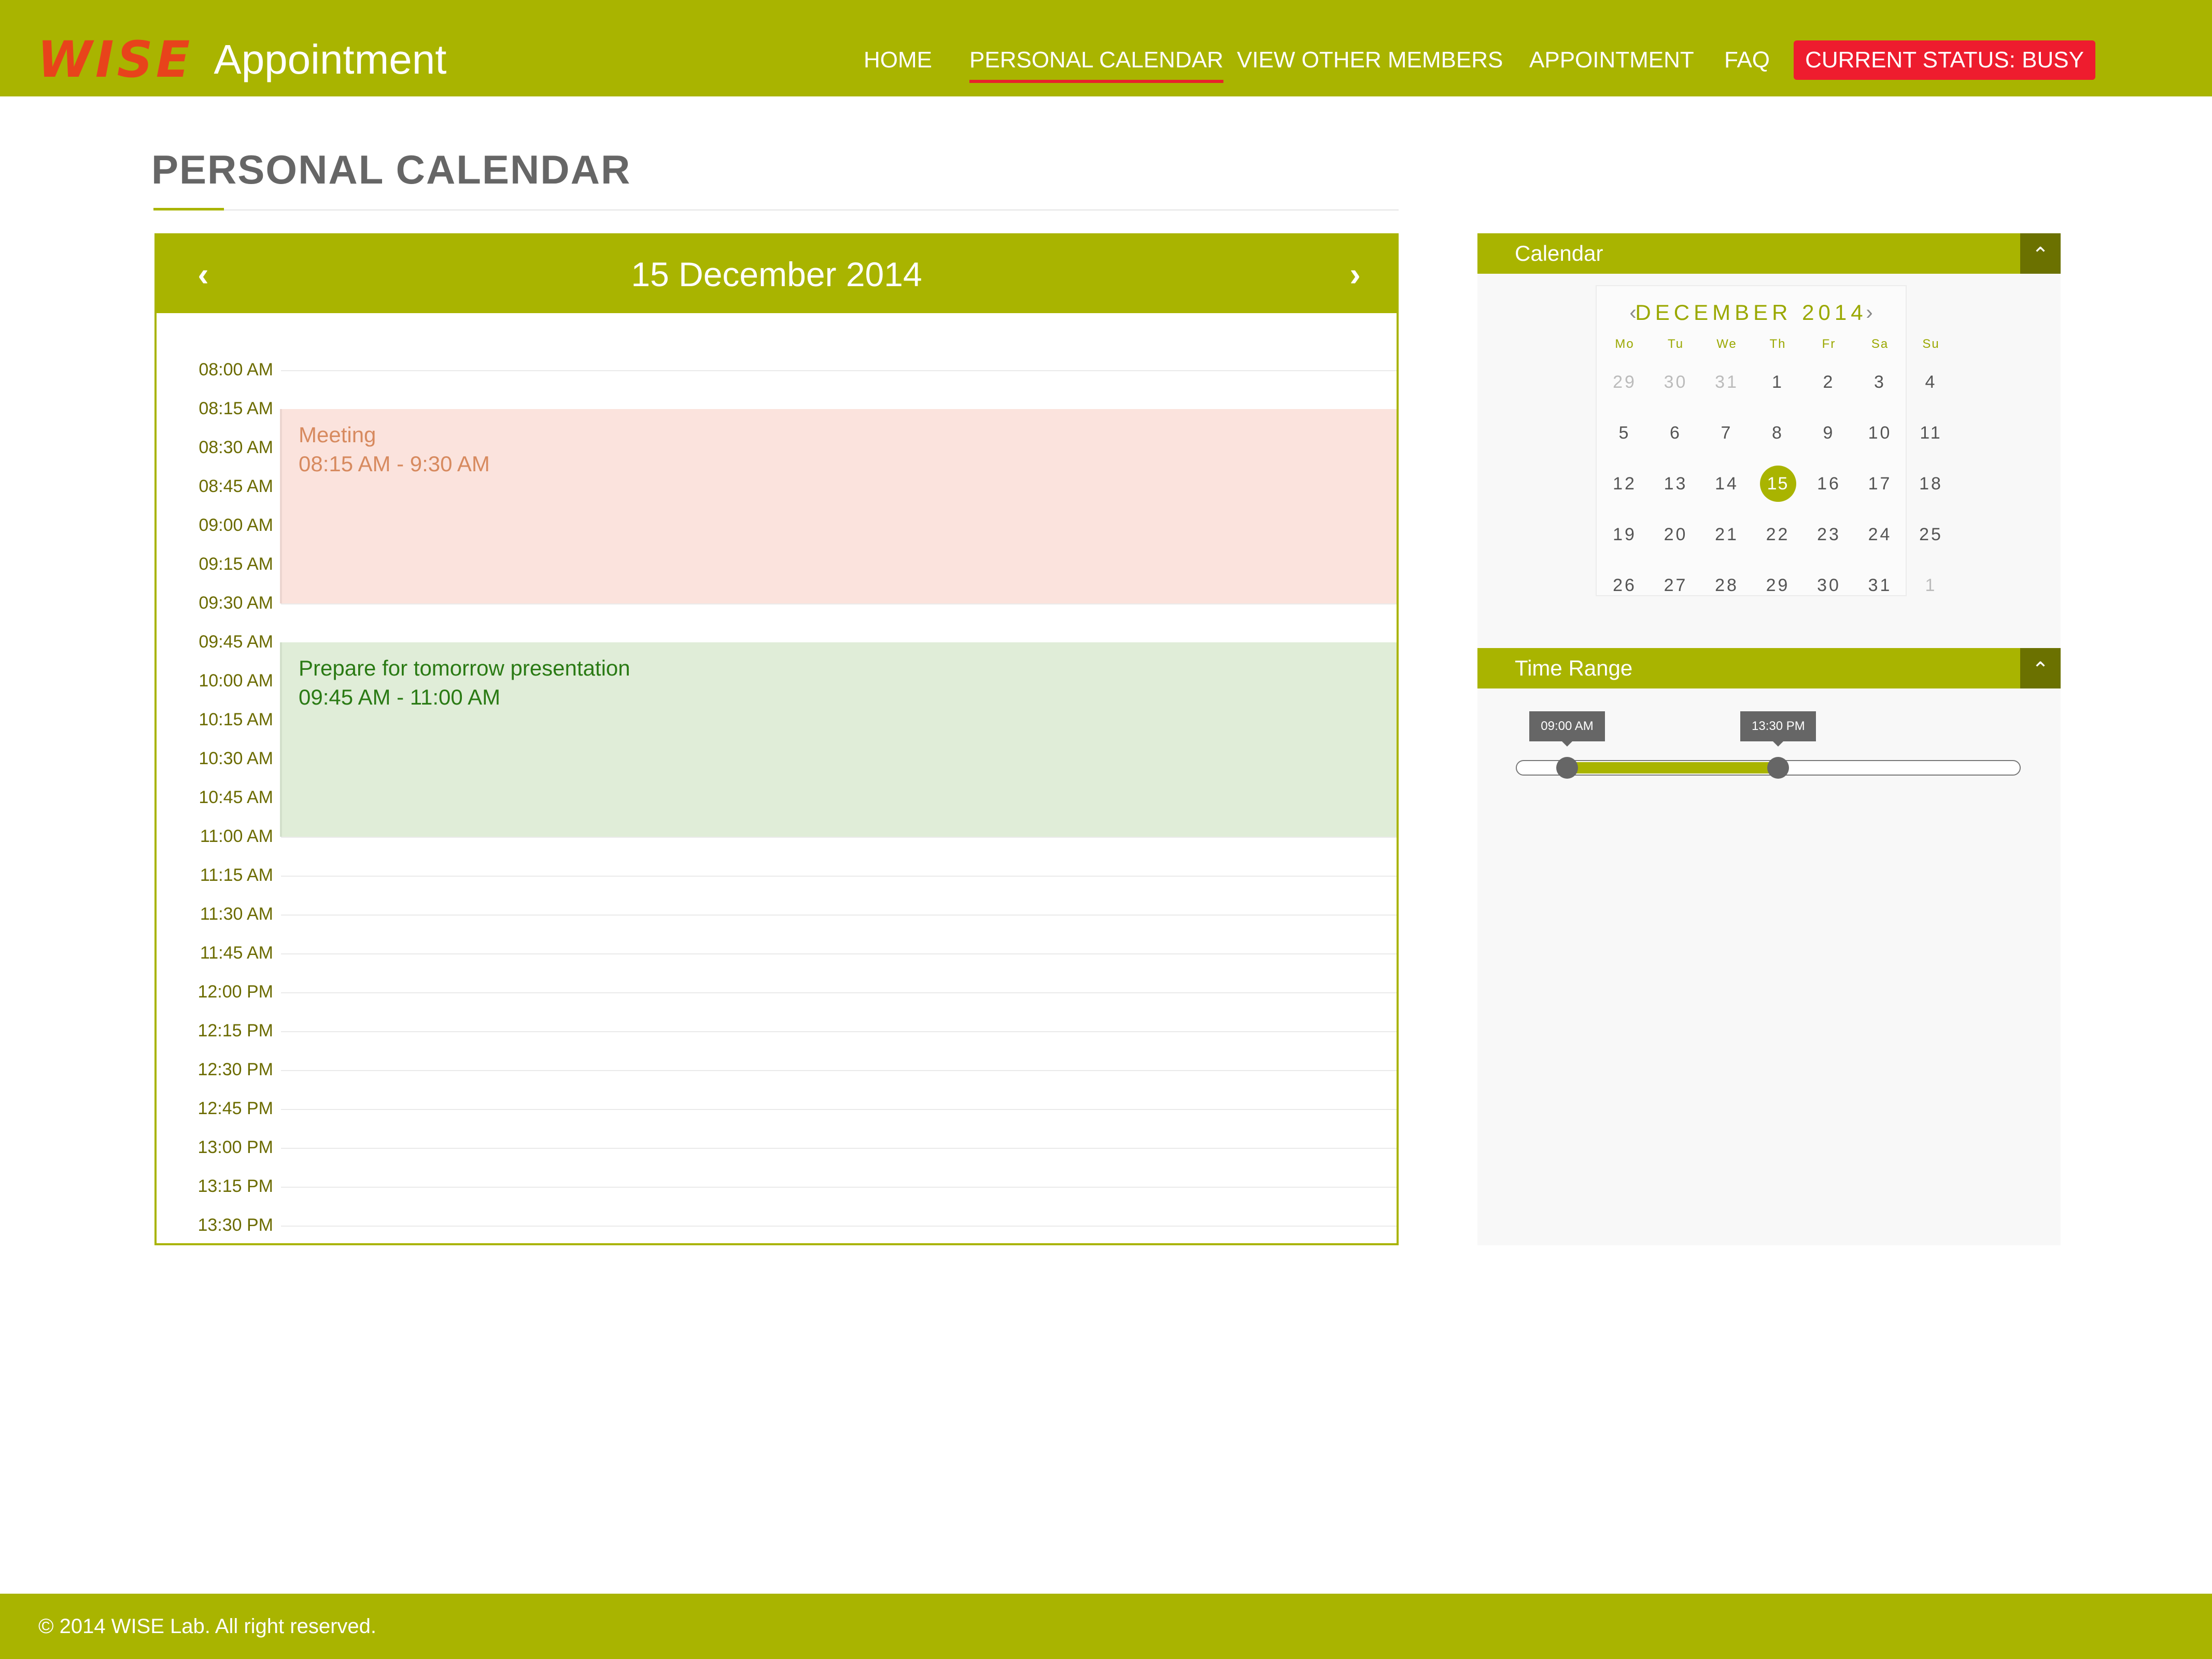  What do you see at coordinates (236, 953) in the screenshot?
I see `time-slot-label: 11:45 AM` at bounding box center [236, 953].